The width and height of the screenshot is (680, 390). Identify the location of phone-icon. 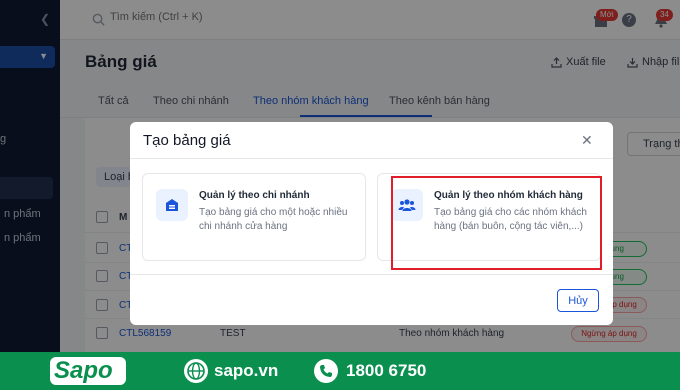
(326, 371).